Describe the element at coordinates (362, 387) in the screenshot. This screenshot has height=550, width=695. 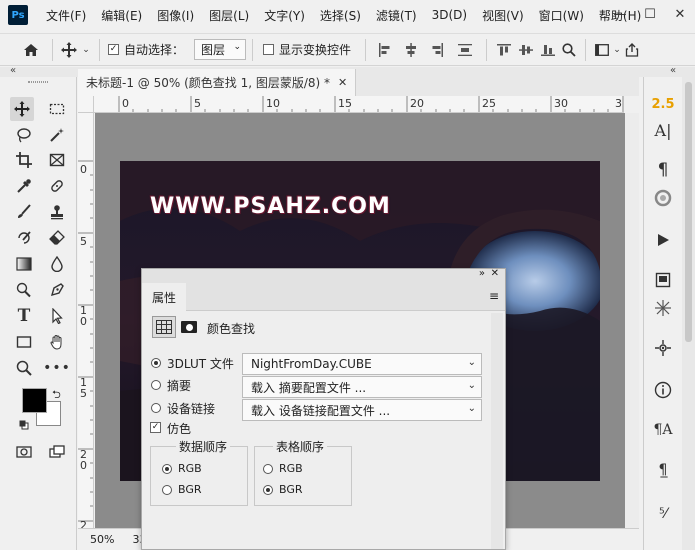
I see `abstract-dropdown: 载入 摘要配置文件 ... ⌄` at that location.